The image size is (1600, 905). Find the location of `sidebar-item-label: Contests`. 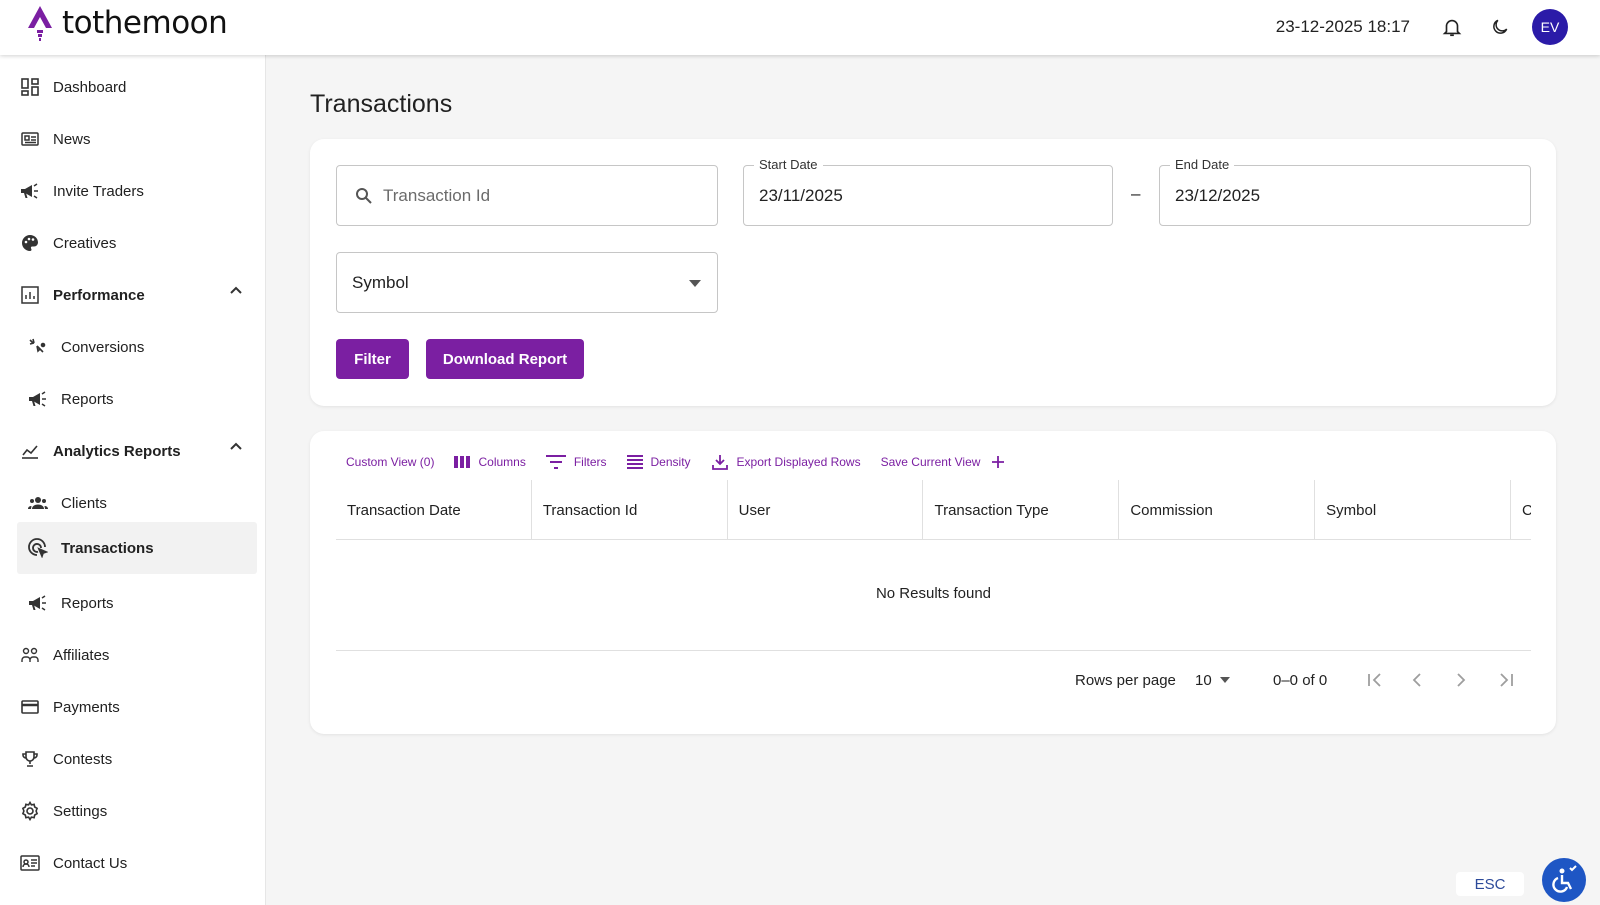

sidebar-item-label: Contests is located at coordinates (83, 759).